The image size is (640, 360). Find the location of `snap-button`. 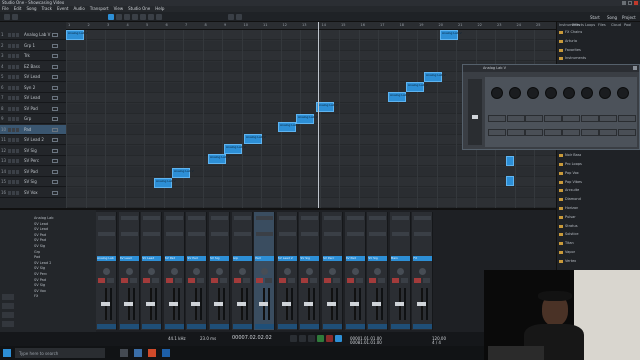

snap-button is located at coordinates (231, 17).